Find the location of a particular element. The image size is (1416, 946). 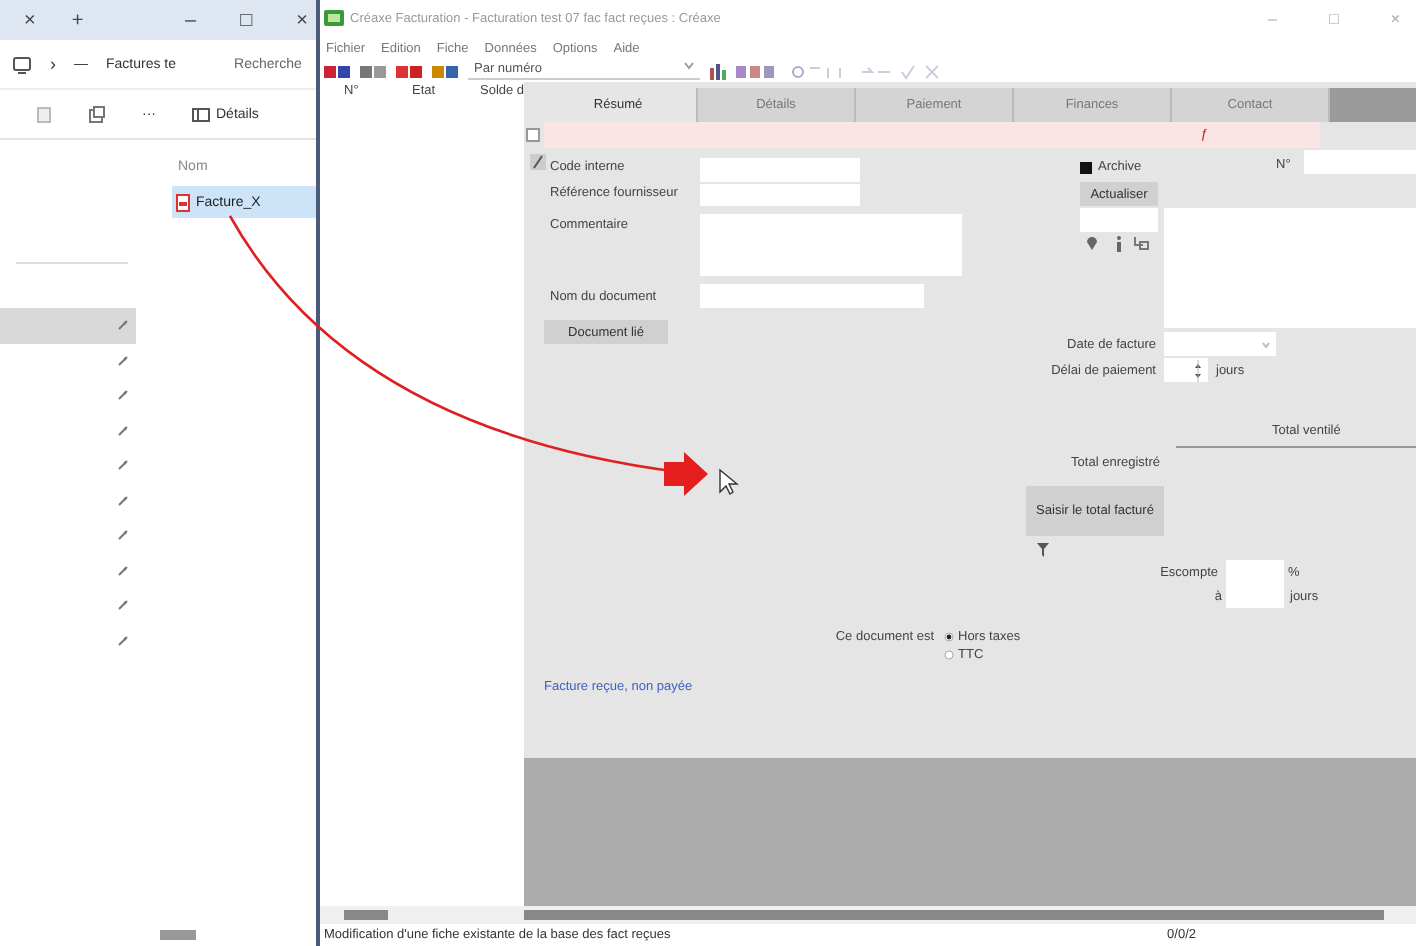

close-button: × is located at coordinates (302, 20).